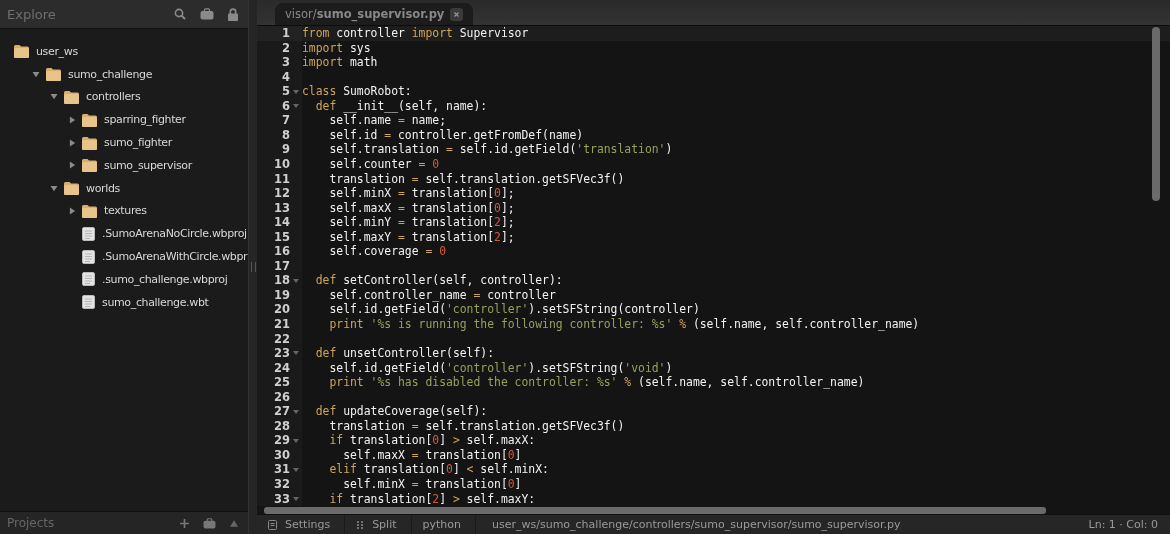  I want to click on tree-item: .sumo_challenge.wbproj, so click(124, 279).